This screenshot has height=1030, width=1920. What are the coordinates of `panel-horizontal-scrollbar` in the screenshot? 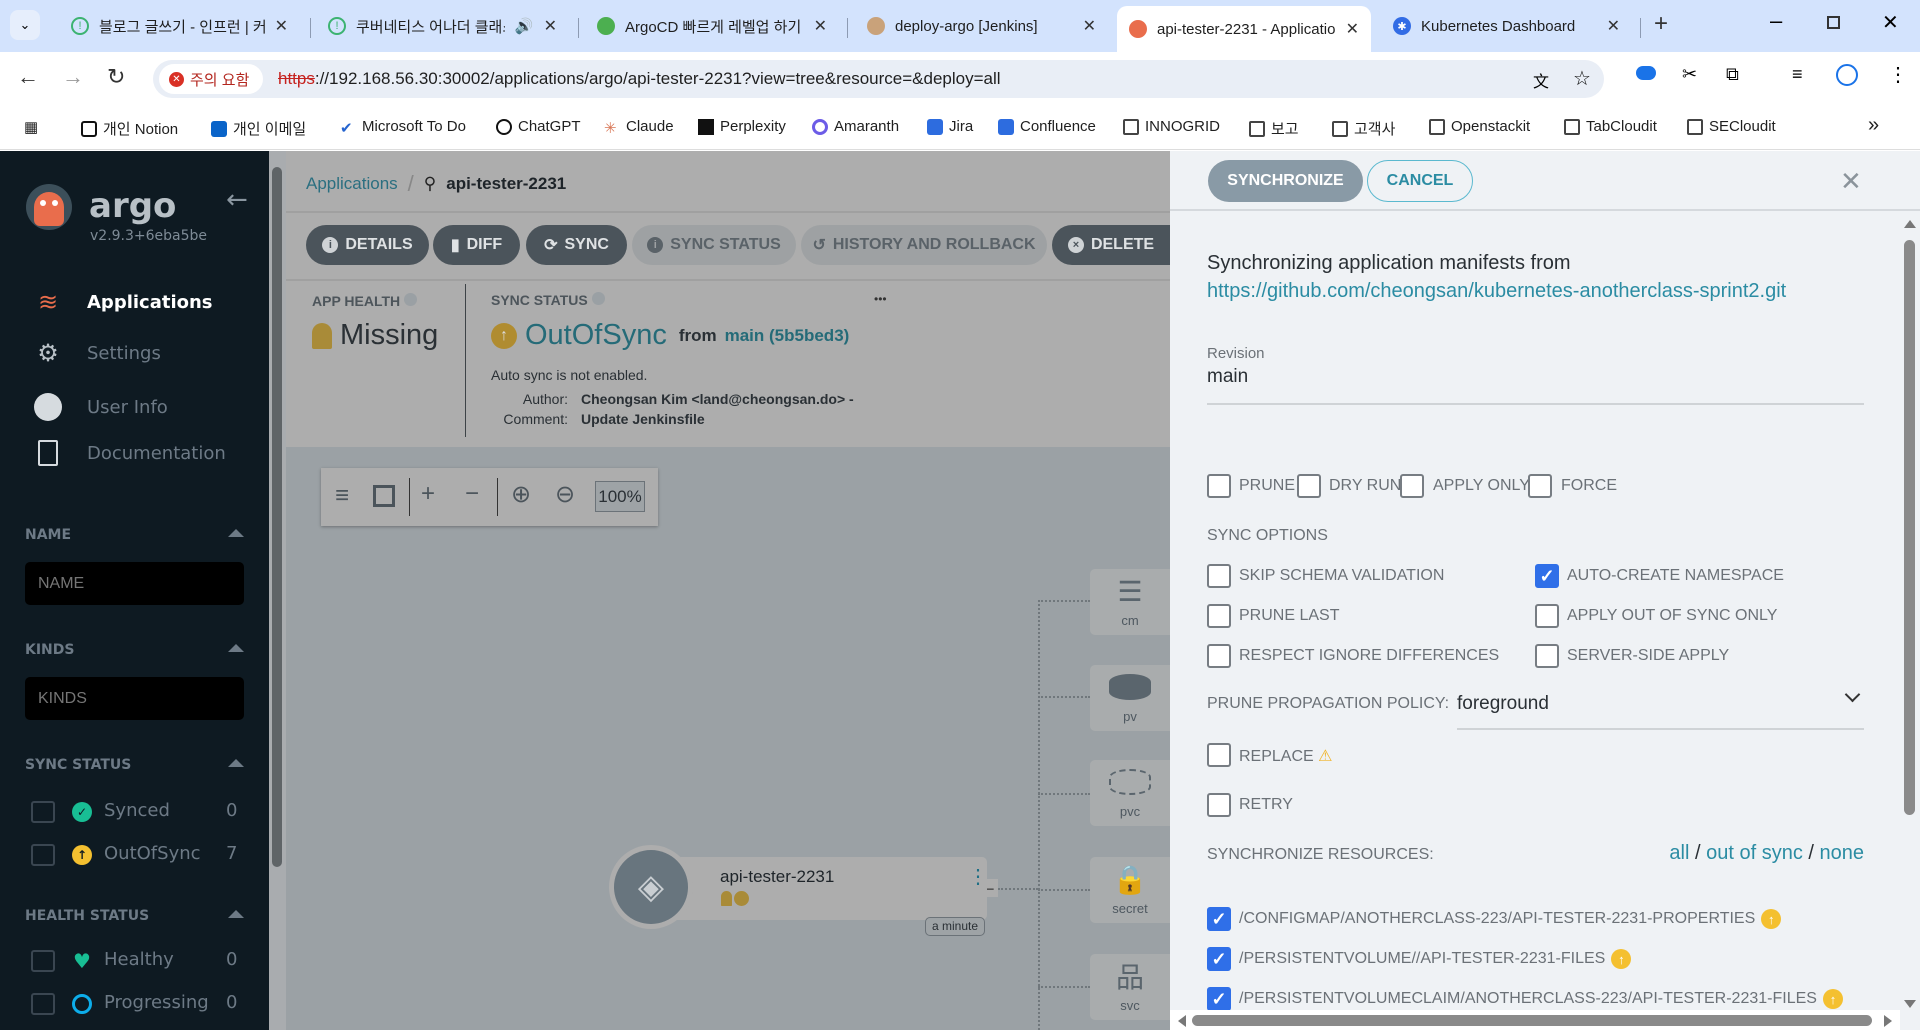 It's located at (1535, 1020).